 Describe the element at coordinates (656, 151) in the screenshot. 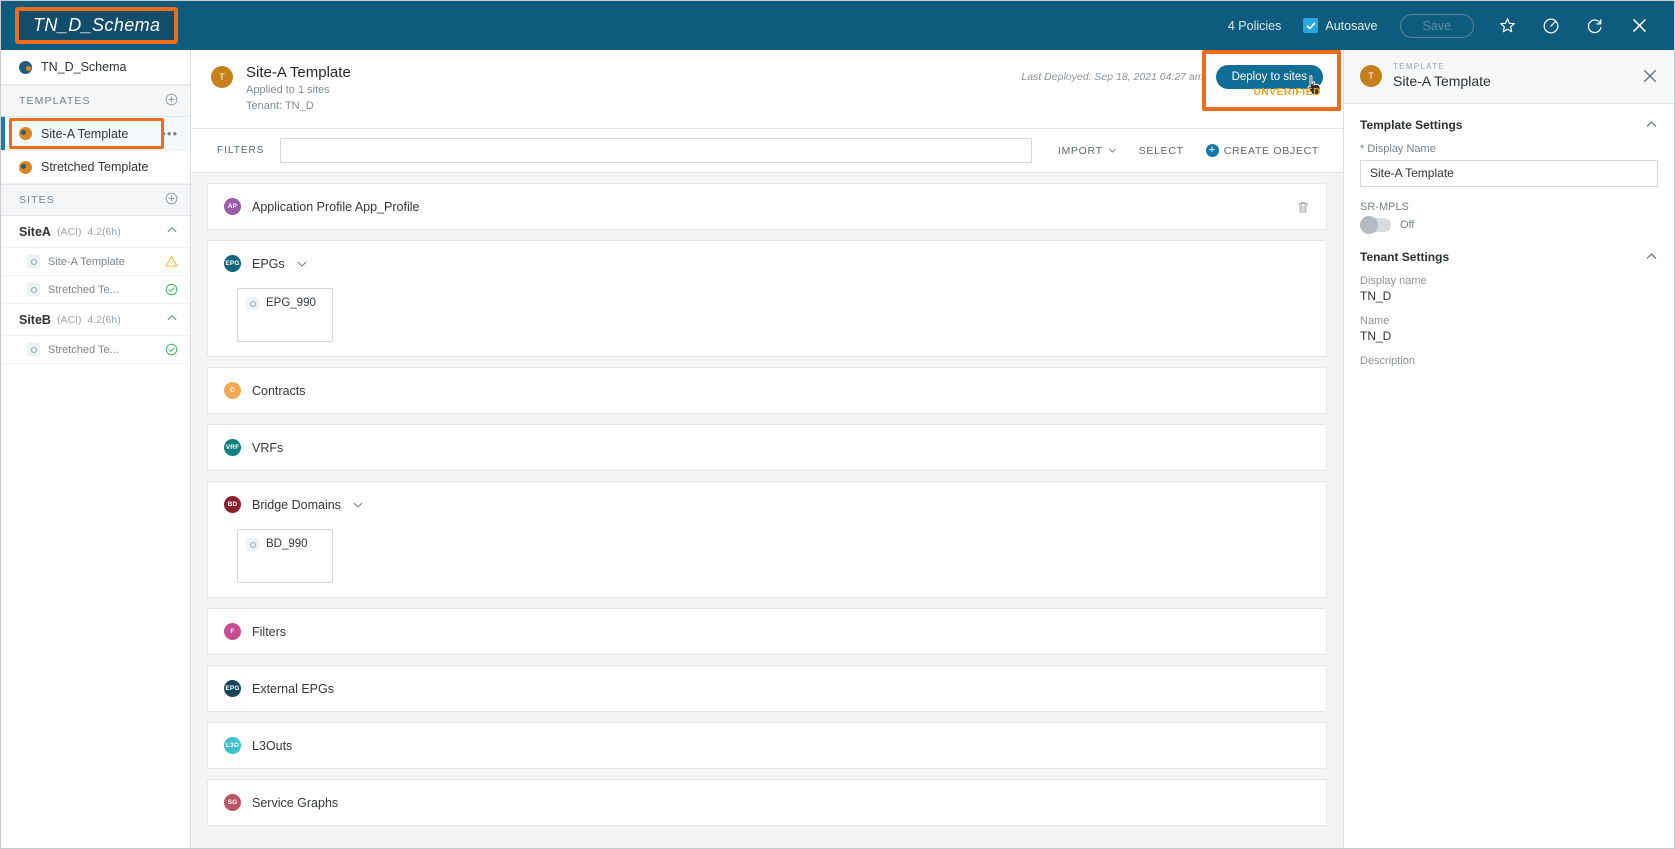

I see `filters-input` at that location.